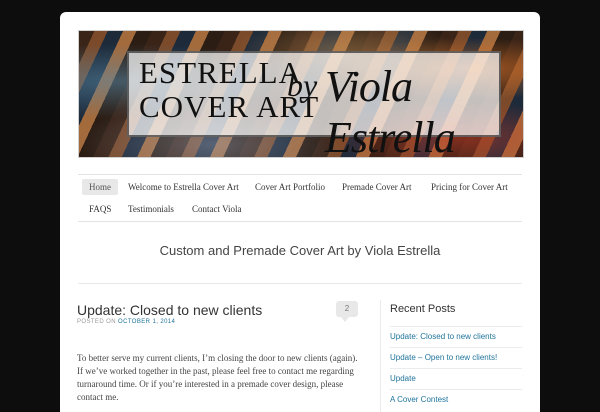  I want to click on posted-on-label: POSTED ON, so click(96, 322).